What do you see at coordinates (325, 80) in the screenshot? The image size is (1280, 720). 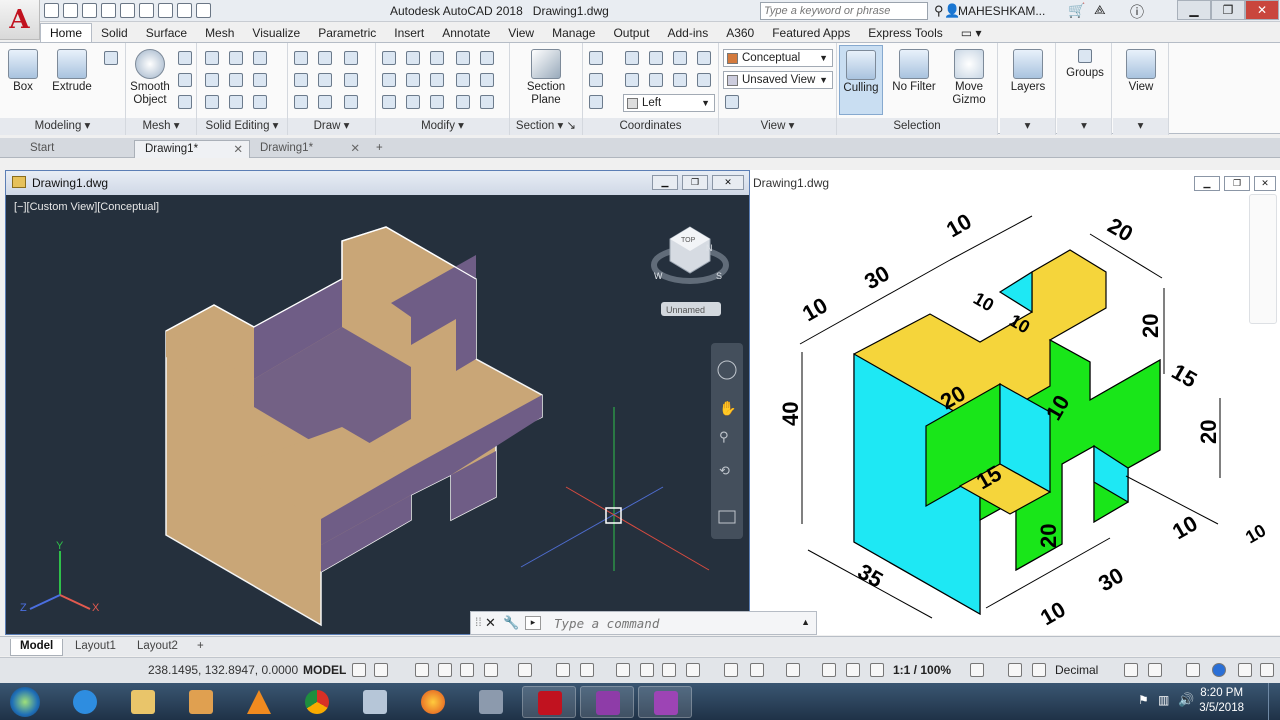 I see `3d-polyline-icon` at bounding box center [325, 80].